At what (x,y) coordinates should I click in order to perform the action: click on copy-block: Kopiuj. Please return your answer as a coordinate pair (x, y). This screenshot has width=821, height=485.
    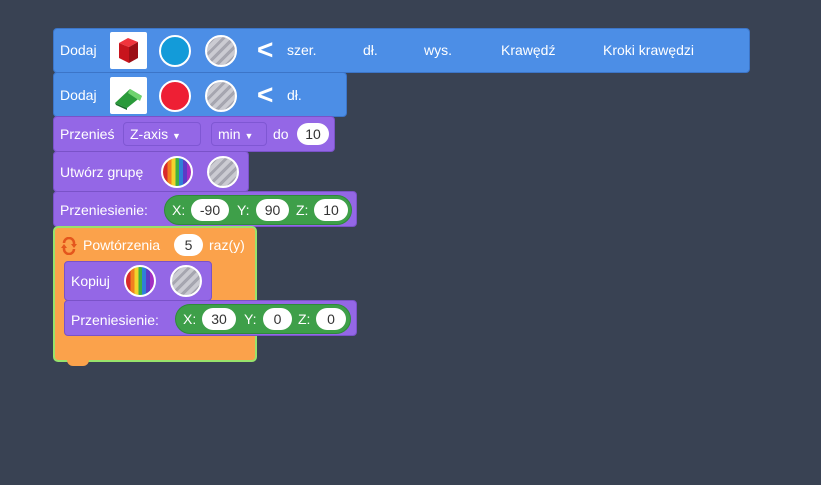
    Looking at the image, I should click on (138, 281).